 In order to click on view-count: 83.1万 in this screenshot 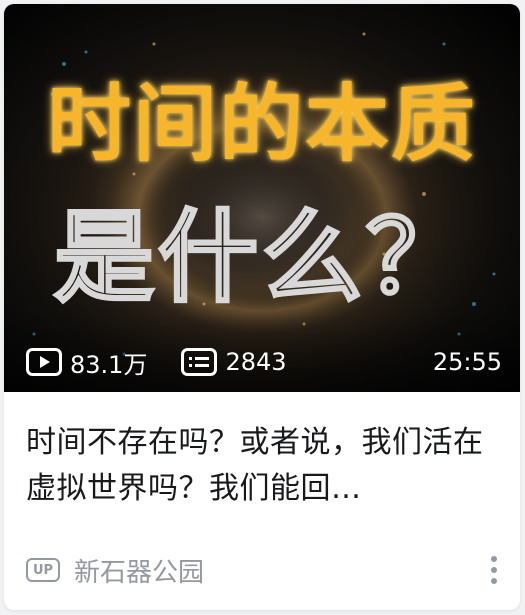, I will do `click(86, 362)`.